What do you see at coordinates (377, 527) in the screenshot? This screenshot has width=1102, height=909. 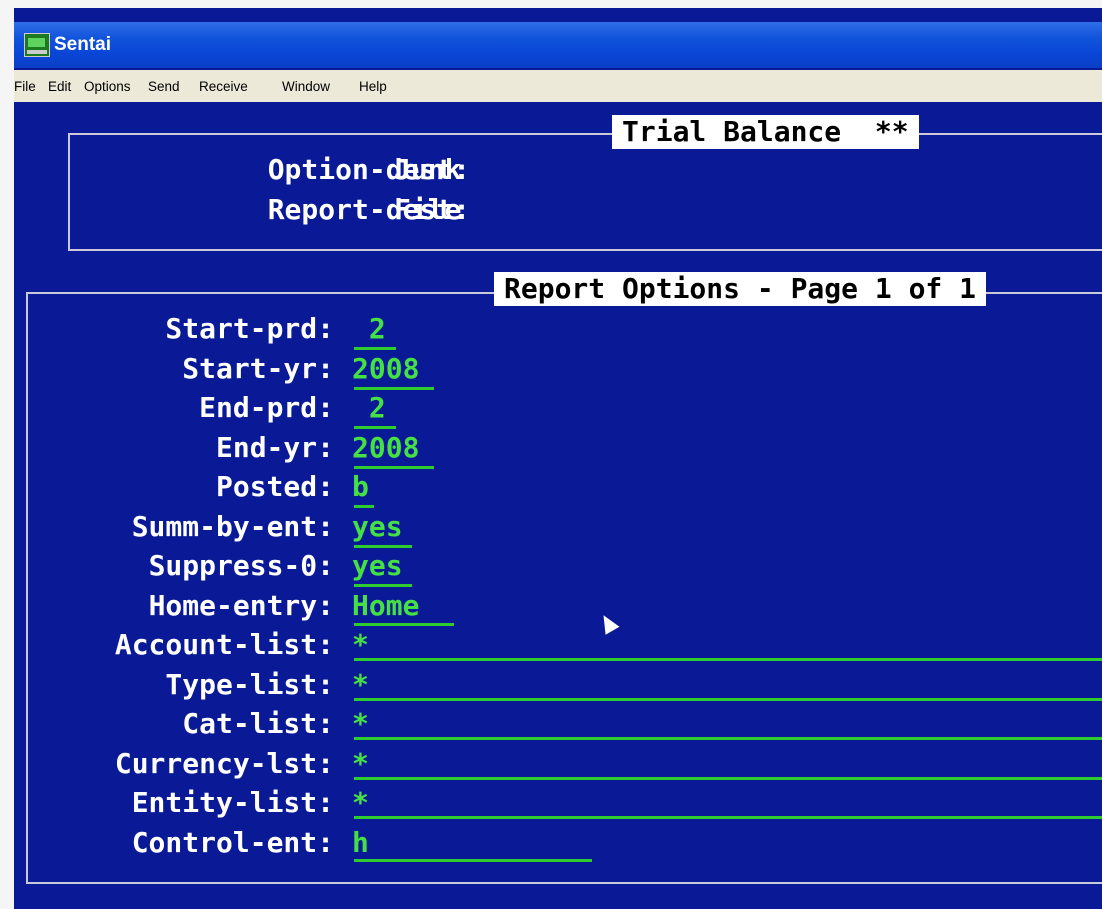 I see `summ-by-ent-field: yes` at bounding box center [377, 527].